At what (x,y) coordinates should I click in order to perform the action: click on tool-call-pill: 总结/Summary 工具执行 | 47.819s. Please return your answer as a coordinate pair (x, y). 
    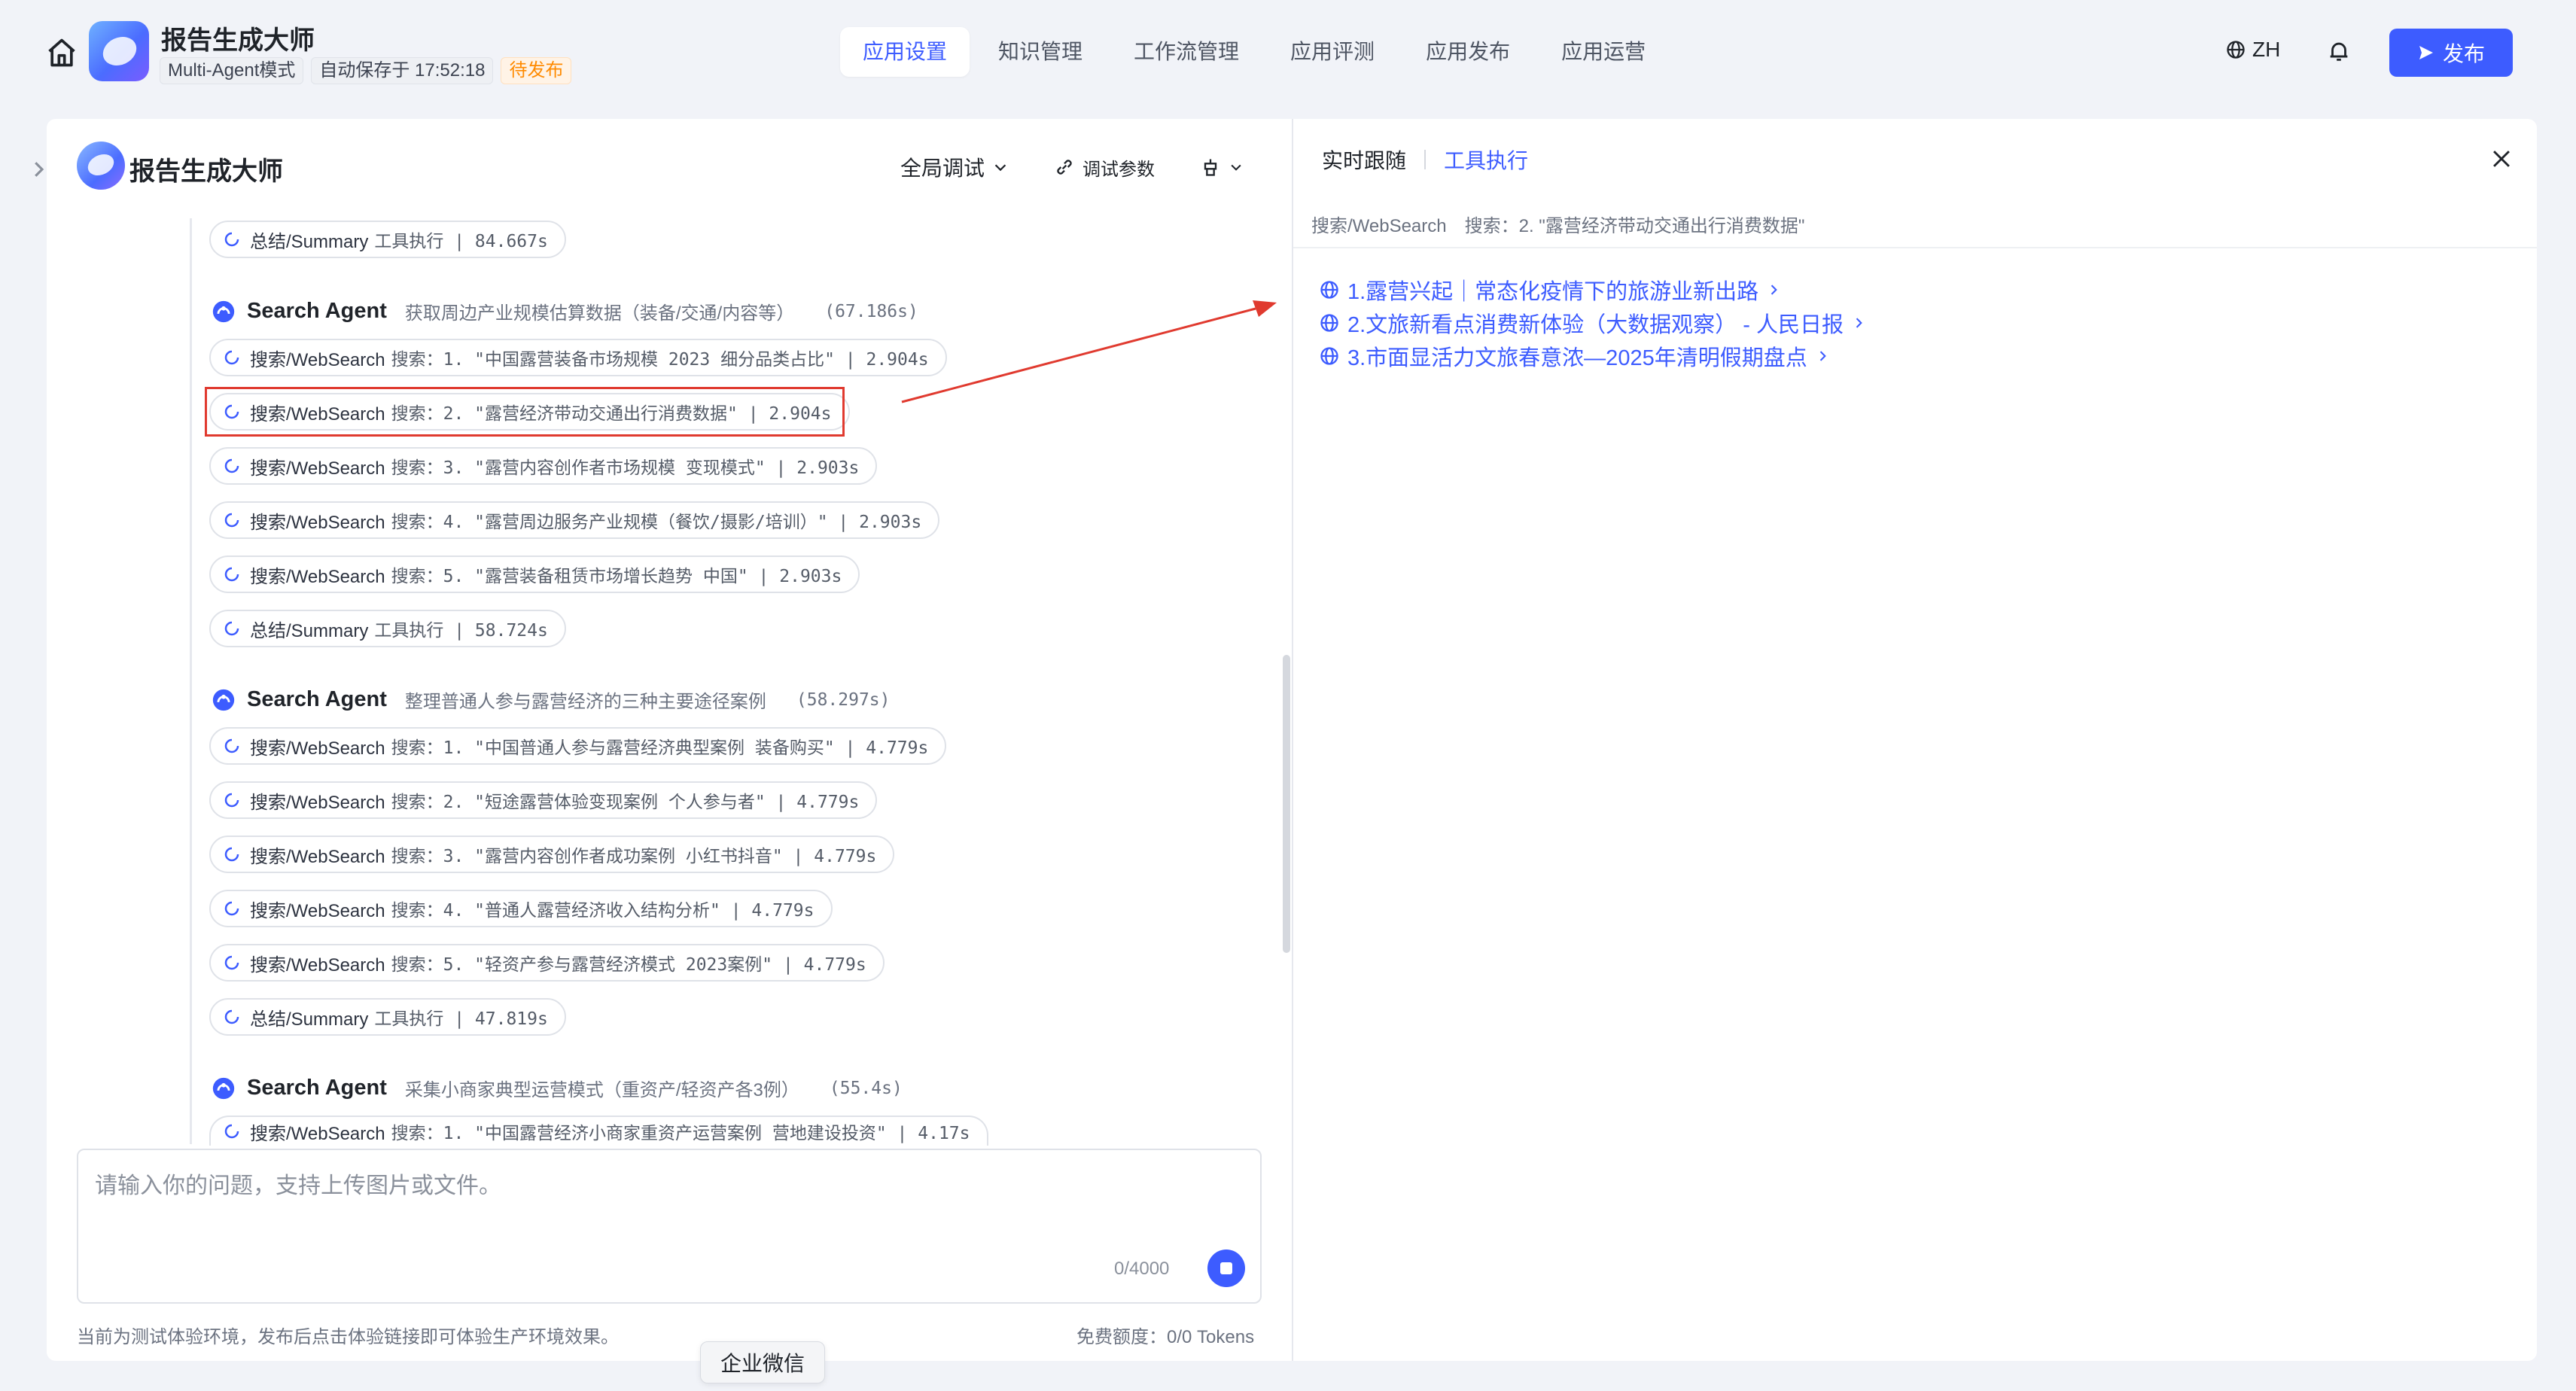
    Looking at the image, I should click on (388, 1017).